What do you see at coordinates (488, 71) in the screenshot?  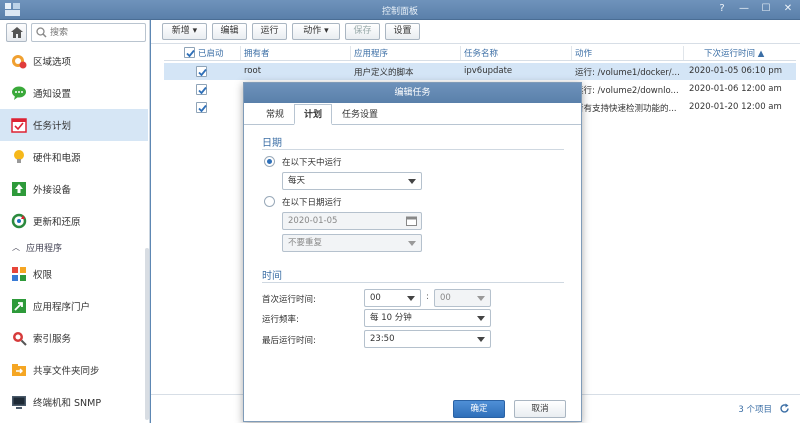 I see `row-task-name: ipv6update` at bounding box center [488, 71].